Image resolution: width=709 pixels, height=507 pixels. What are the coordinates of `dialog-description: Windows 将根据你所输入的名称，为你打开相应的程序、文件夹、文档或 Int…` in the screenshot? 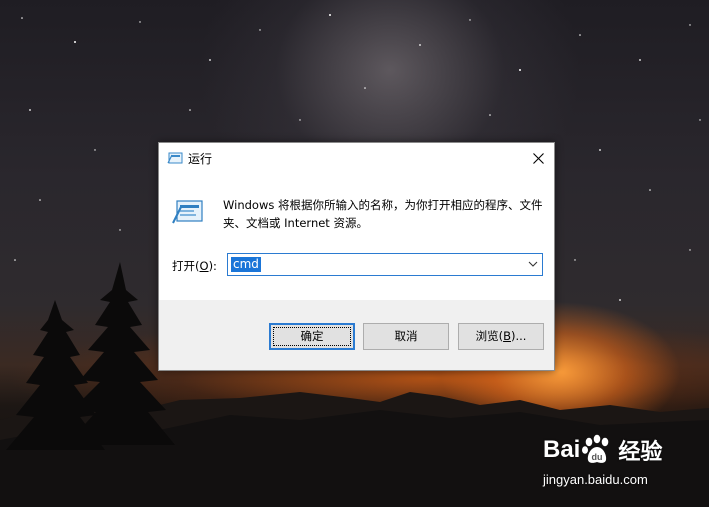 It's located at (383, 214).